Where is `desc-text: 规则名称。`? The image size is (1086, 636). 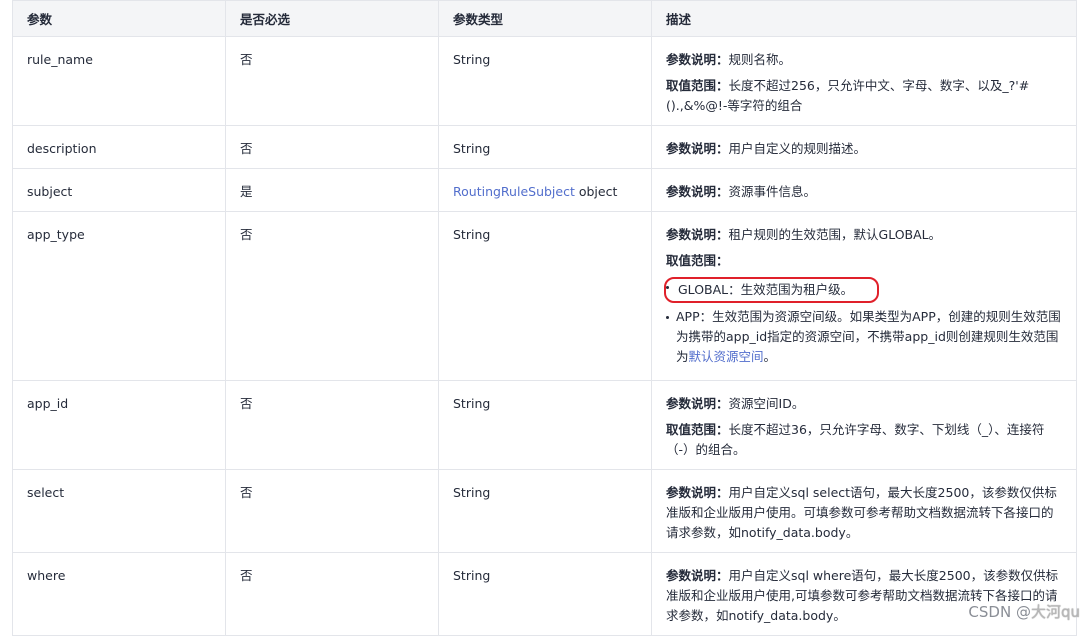
desc-text: 规则名称。 is located at coordinates (760, 59).